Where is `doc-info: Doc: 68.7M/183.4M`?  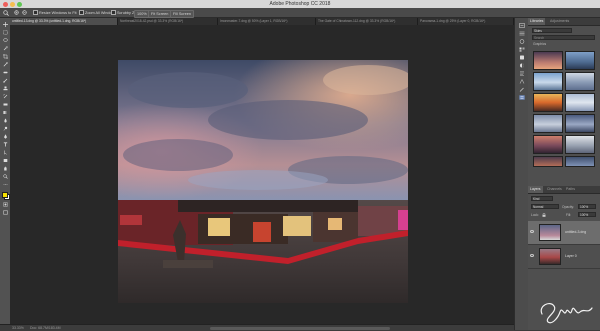
doc-info: Doc: 68.7M/183.4M is located at coordinates (45, 327).